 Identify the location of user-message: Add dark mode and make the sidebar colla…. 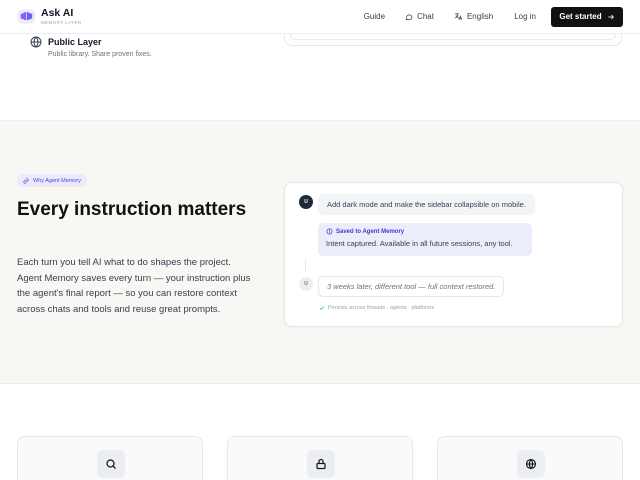
(426, 204).